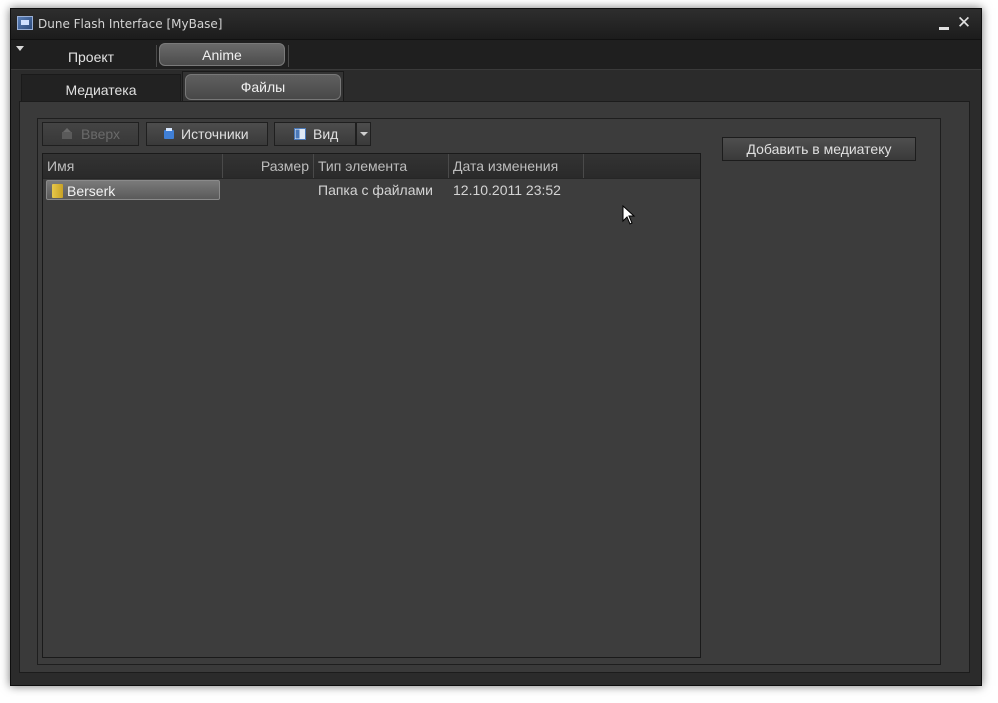 The height and width of the screenshot is (703, 998). I want to click on mouse-cursor-icon, so click(629, 215).